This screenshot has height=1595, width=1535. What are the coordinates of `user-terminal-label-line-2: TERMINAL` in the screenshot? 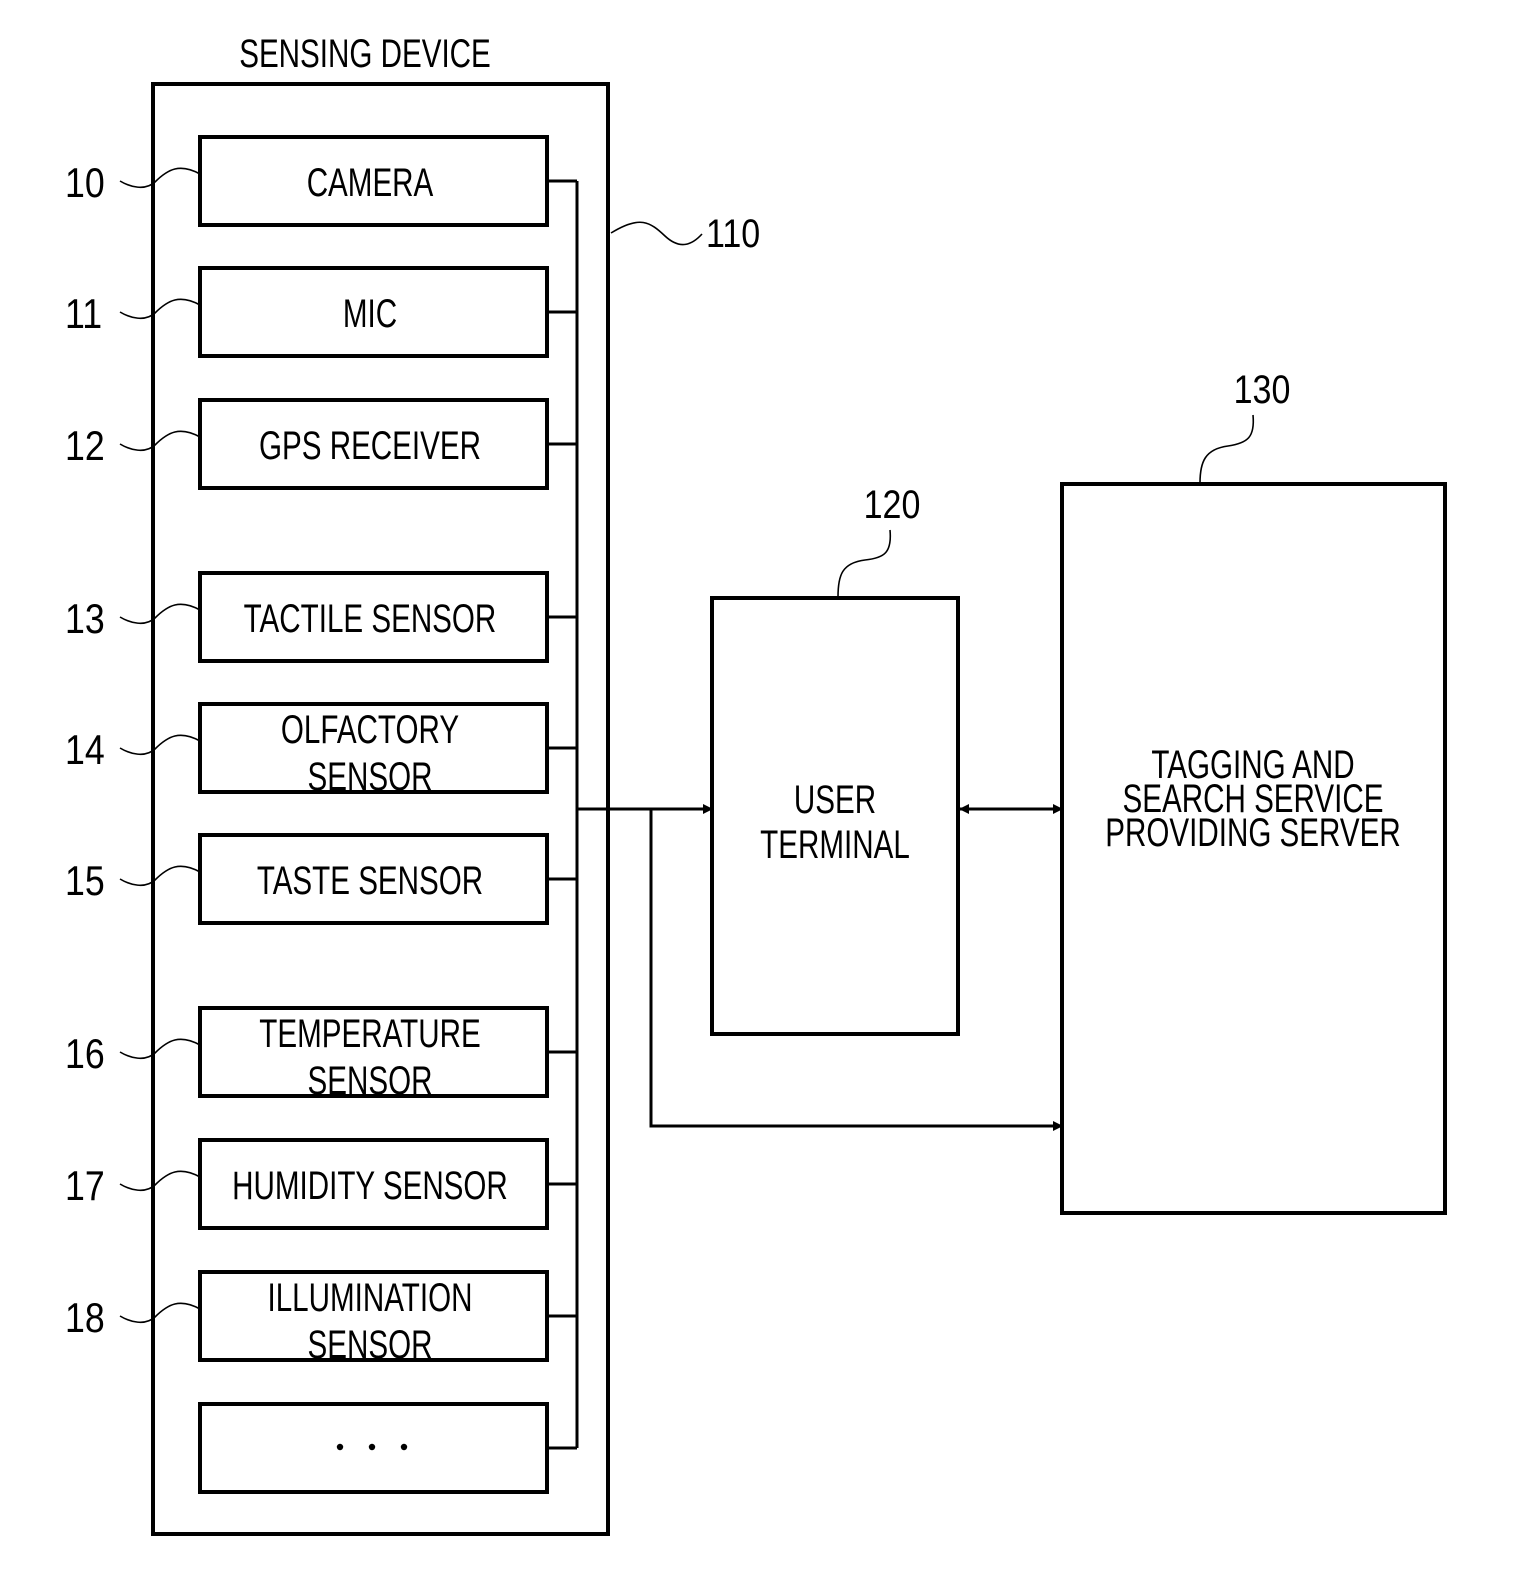 It's located at (835, 845).